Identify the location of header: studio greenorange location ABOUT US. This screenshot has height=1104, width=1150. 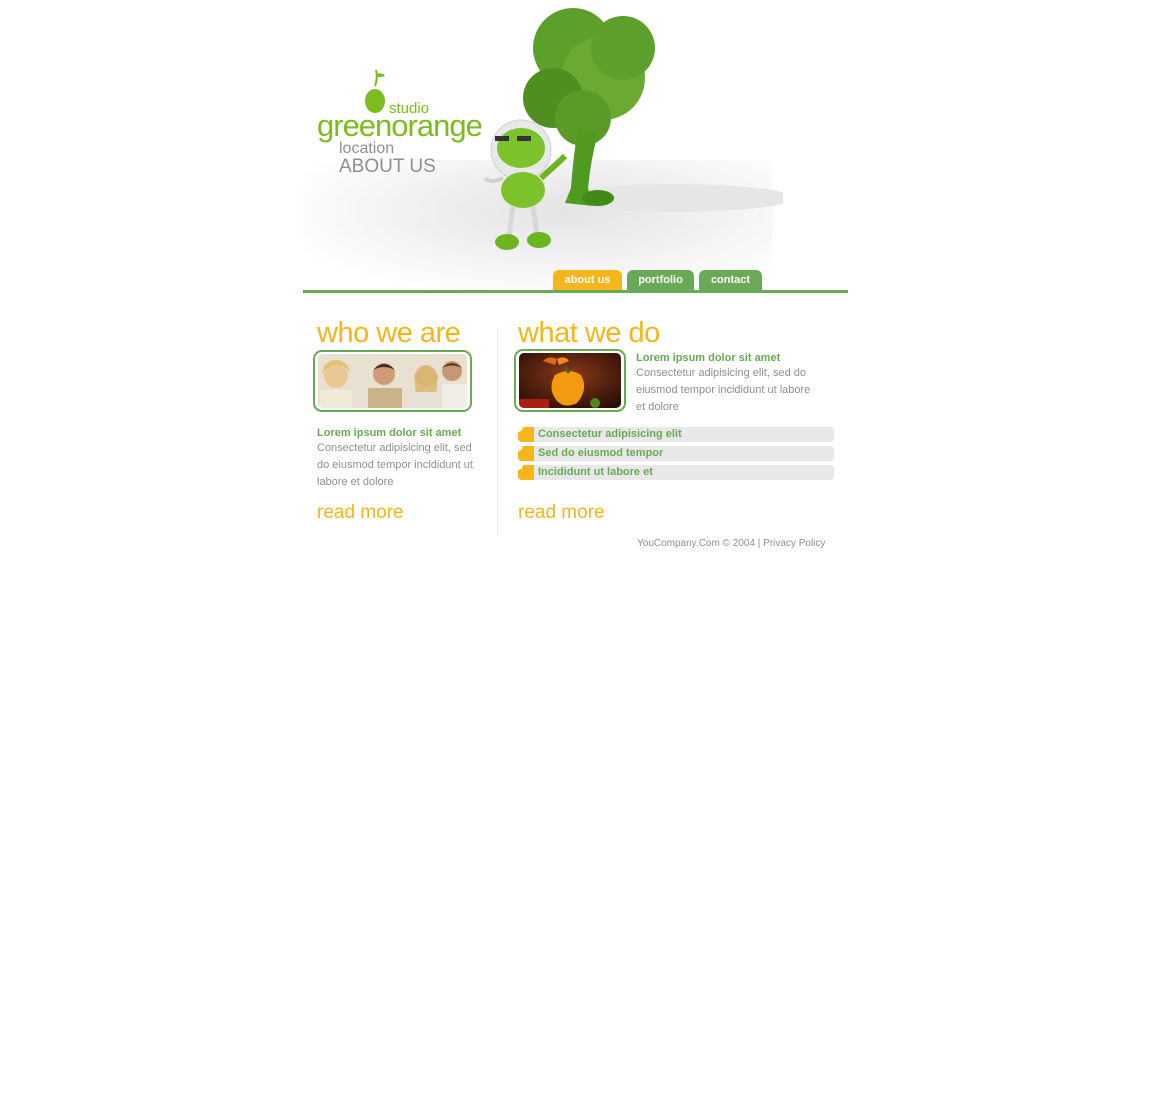
(575, 145).